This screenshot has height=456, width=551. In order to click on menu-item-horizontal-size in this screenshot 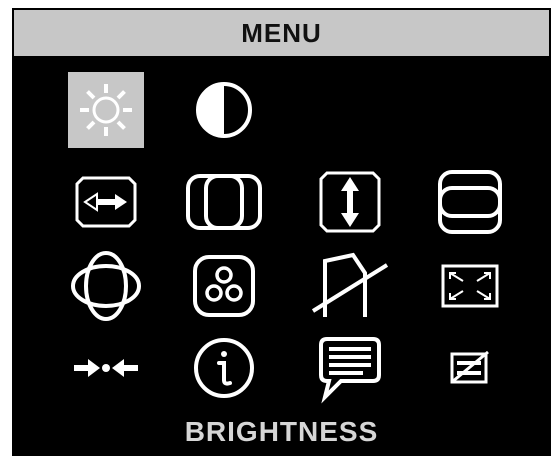, I will do `click(224, 202)`.